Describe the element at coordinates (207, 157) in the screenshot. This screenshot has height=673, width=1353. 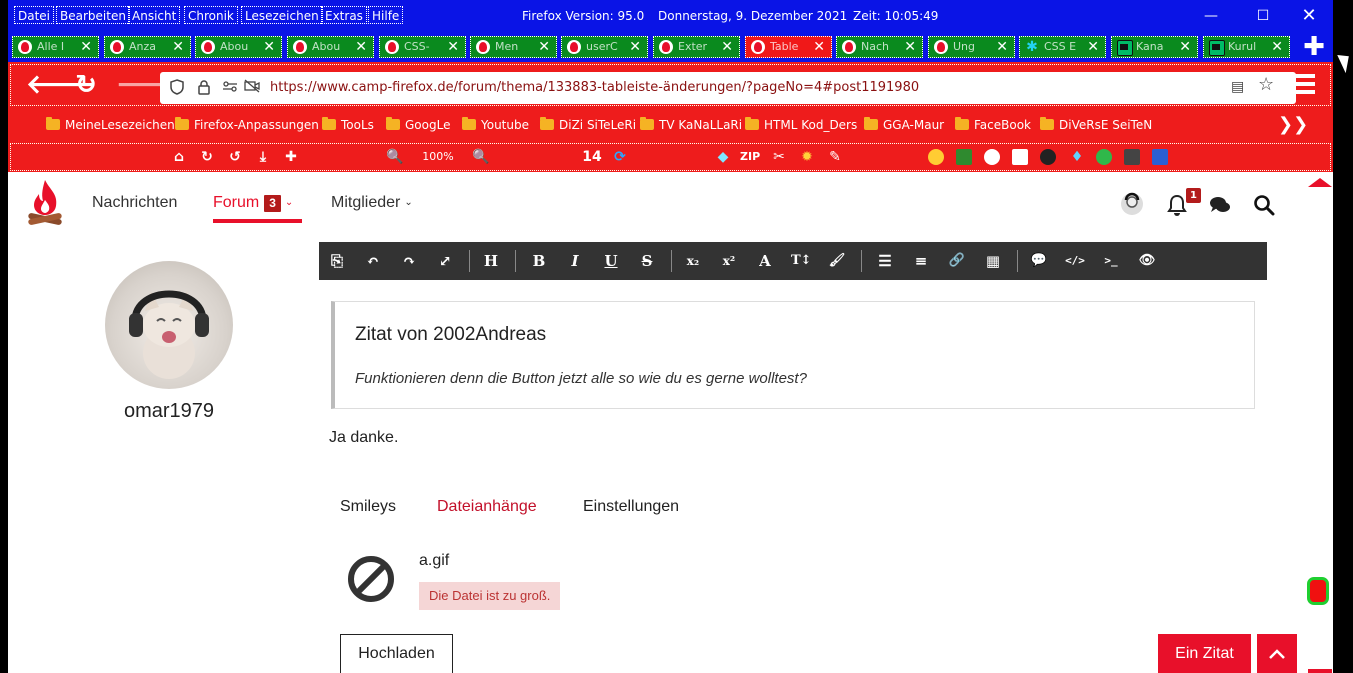
I see `reload-icon: ↻` at that location.